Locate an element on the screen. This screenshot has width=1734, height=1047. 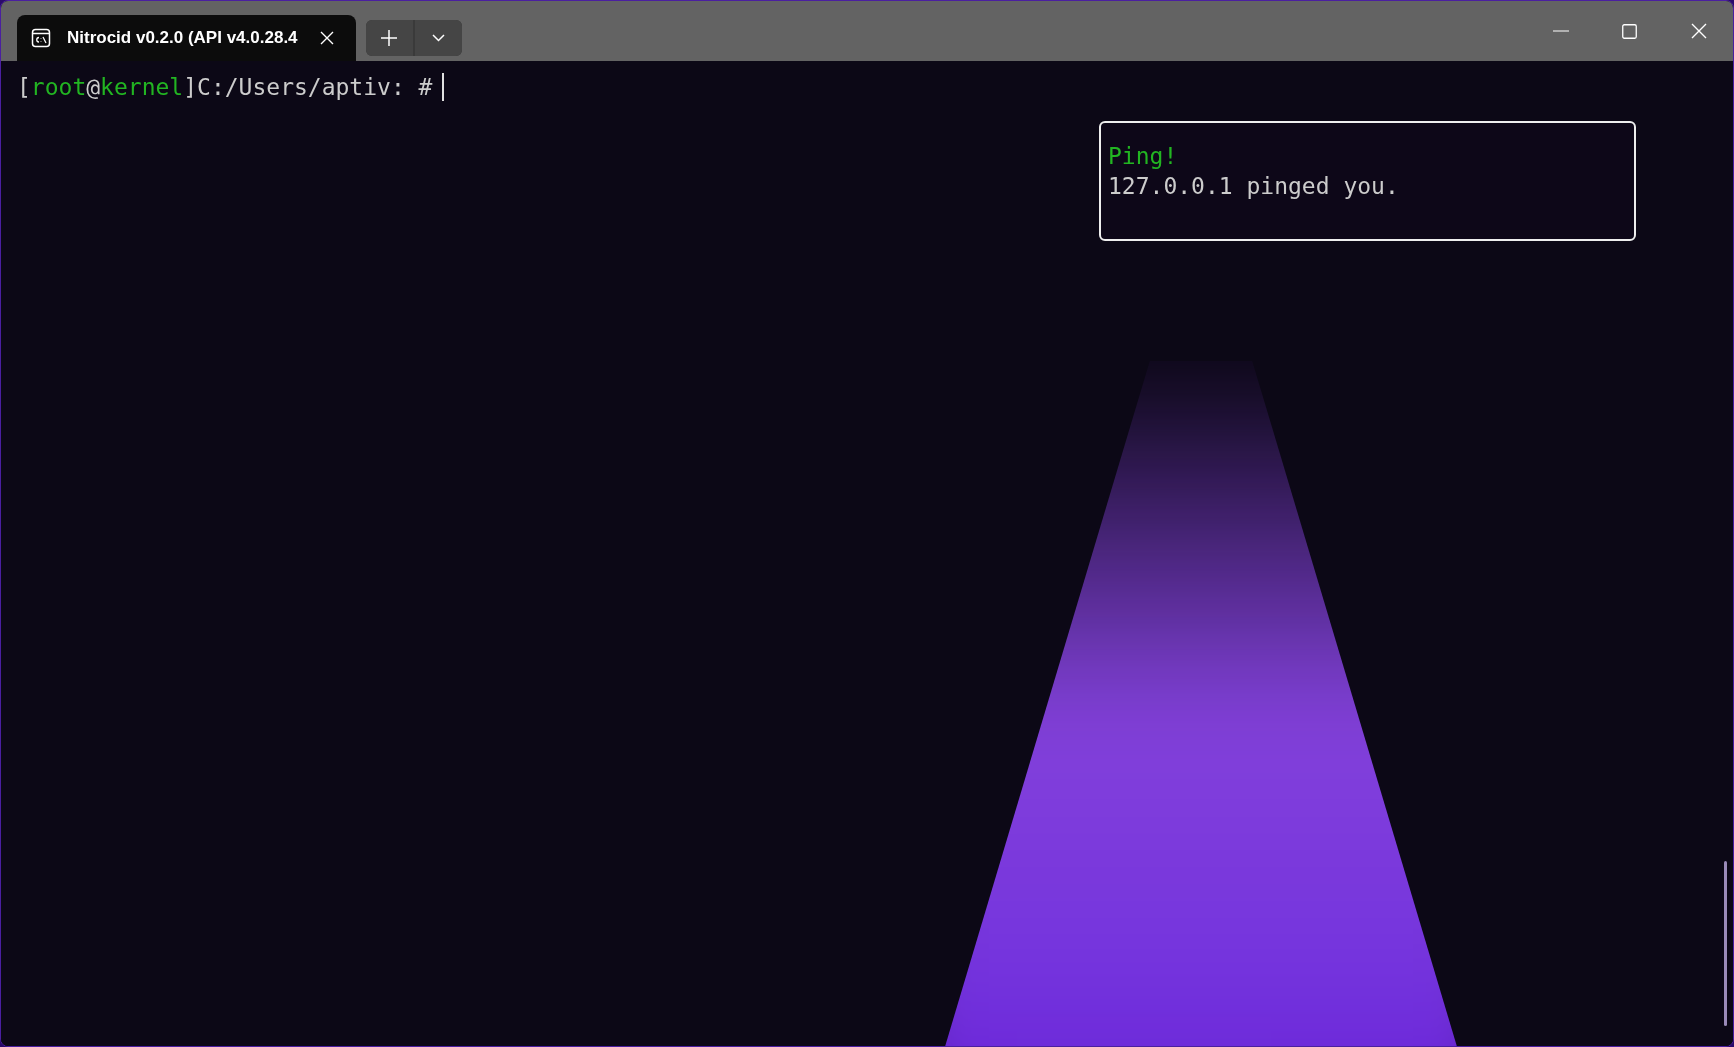
plus-icon is located at coordinates (389, 38).